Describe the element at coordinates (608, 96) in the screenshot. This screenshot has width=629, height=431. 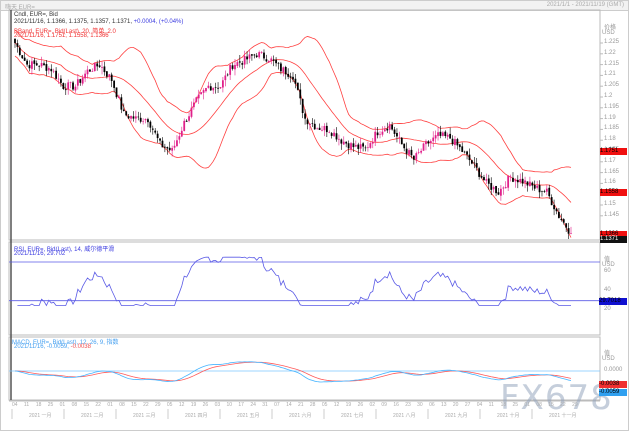
I see `price-tick-label: 1.2` at that location.